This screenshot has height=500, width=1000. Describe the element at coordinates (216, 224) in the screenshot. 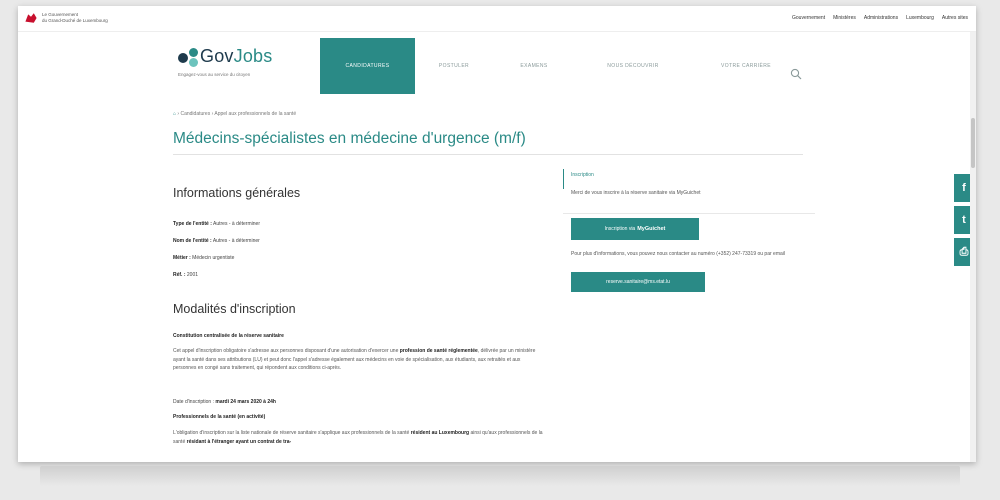

I see `entity-type-row: Type de l'entité : Autres - à déterminer` at that location.